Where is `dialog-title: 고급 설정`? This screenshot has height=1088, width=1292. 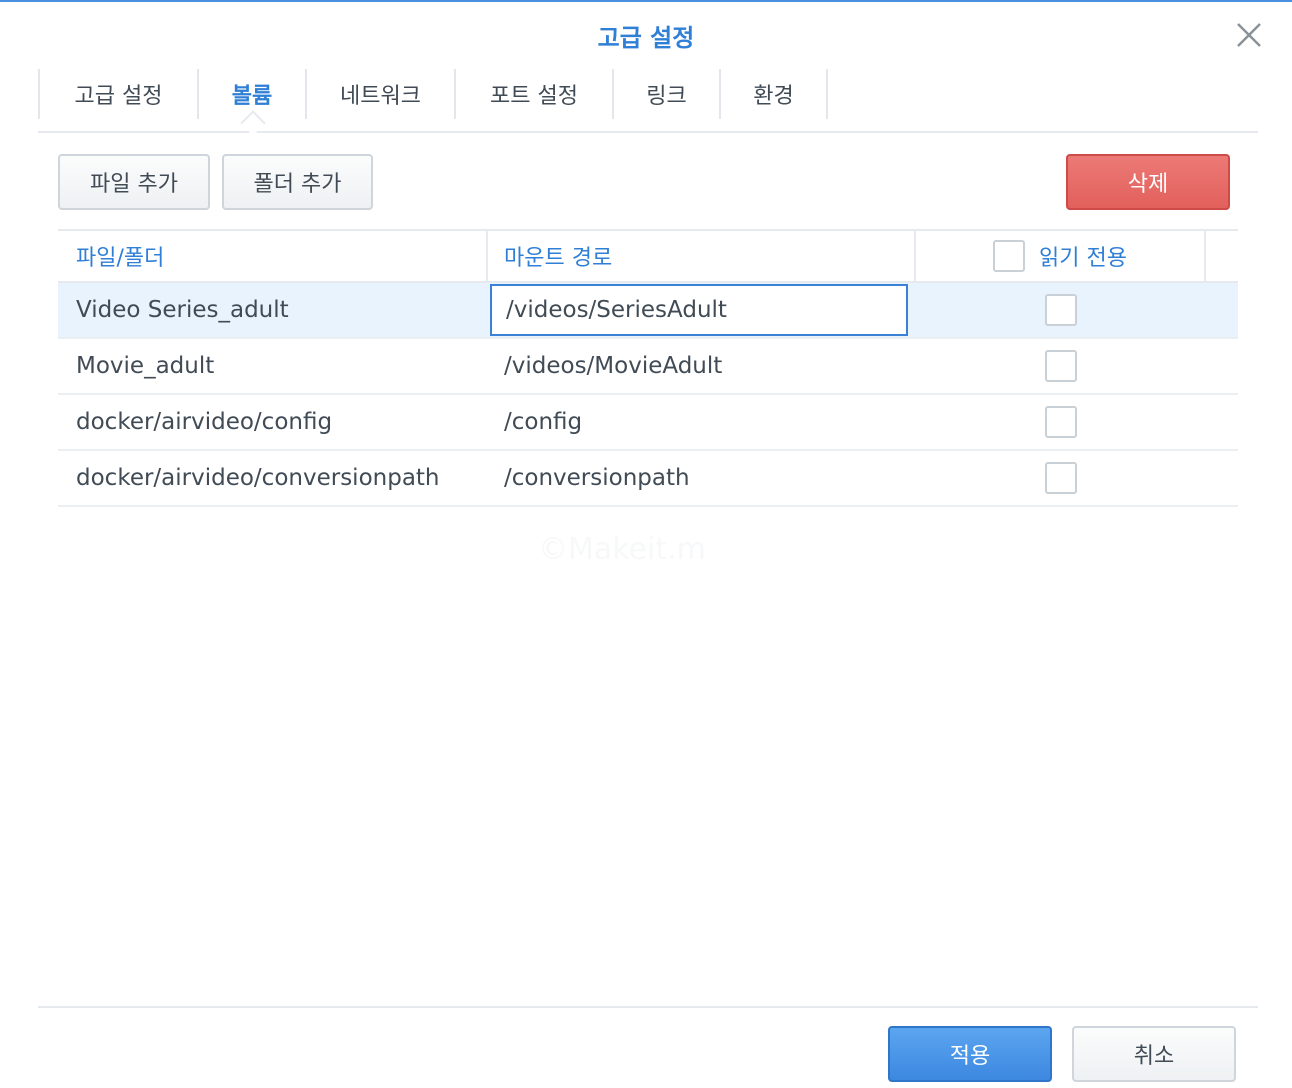
dialog-title: 고급 설정 is located at coordinates (646, 38).